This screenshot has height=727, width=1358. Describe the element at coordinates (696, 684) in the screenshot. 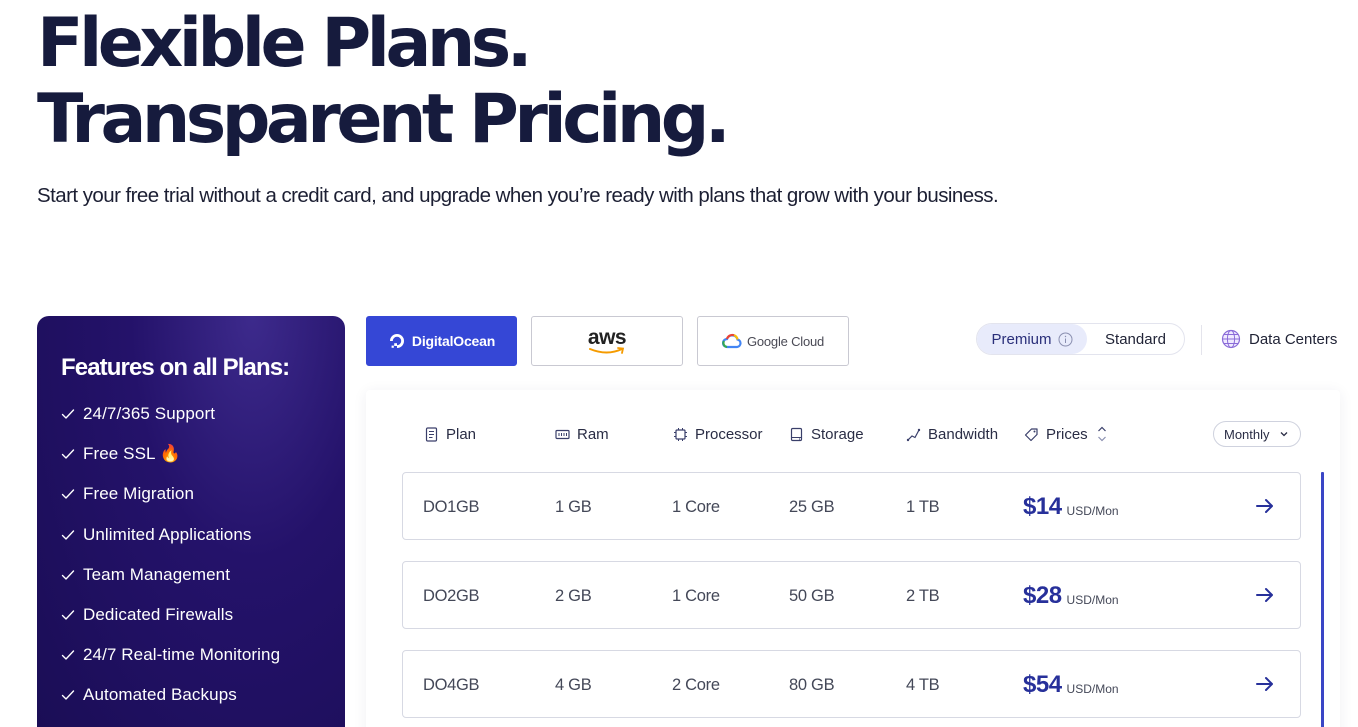

I see `plan-processor: 2 Core` at that location.